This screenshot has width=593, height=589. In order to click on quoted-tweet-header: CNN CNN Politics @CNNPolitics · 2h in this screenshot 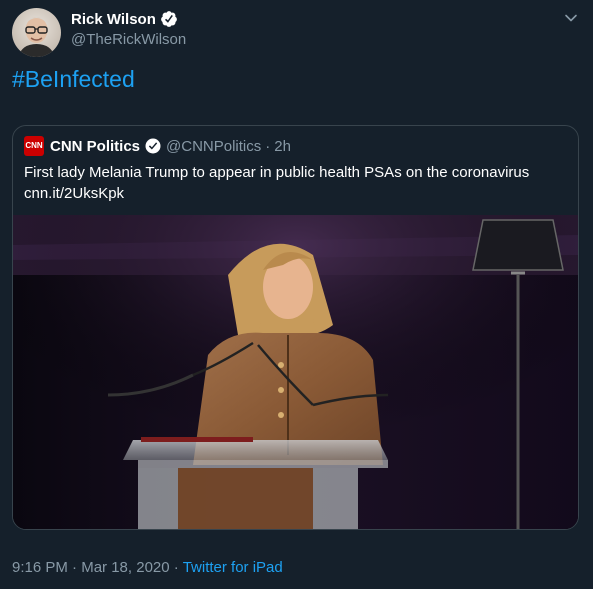, I will do `click(157, 146)`.